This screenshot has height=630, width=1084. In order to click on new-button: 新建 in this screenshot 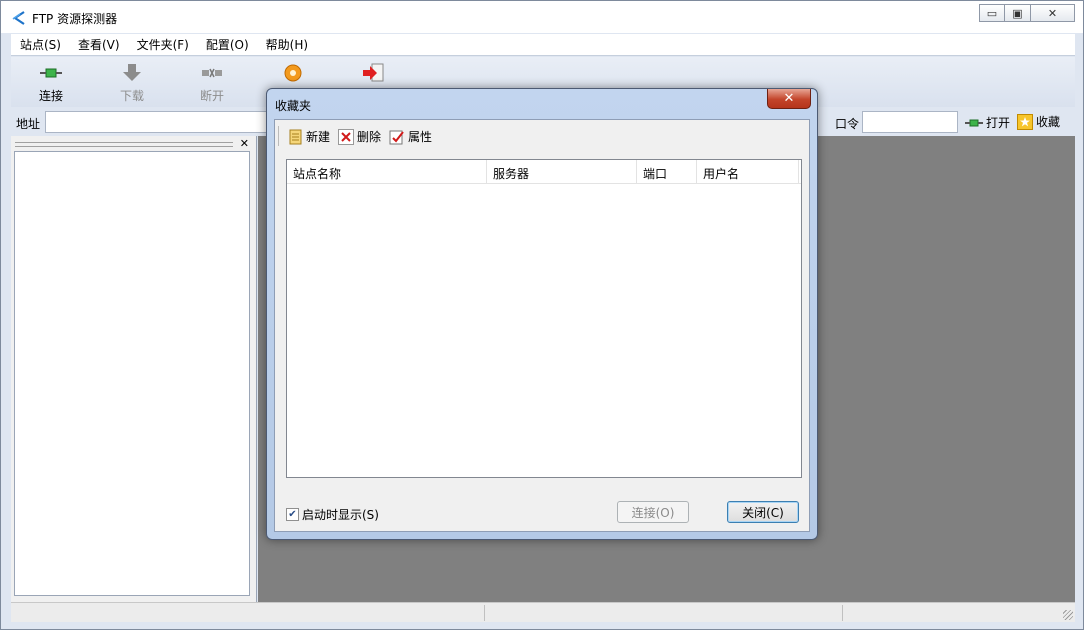, I will do `click(309, 136)`.